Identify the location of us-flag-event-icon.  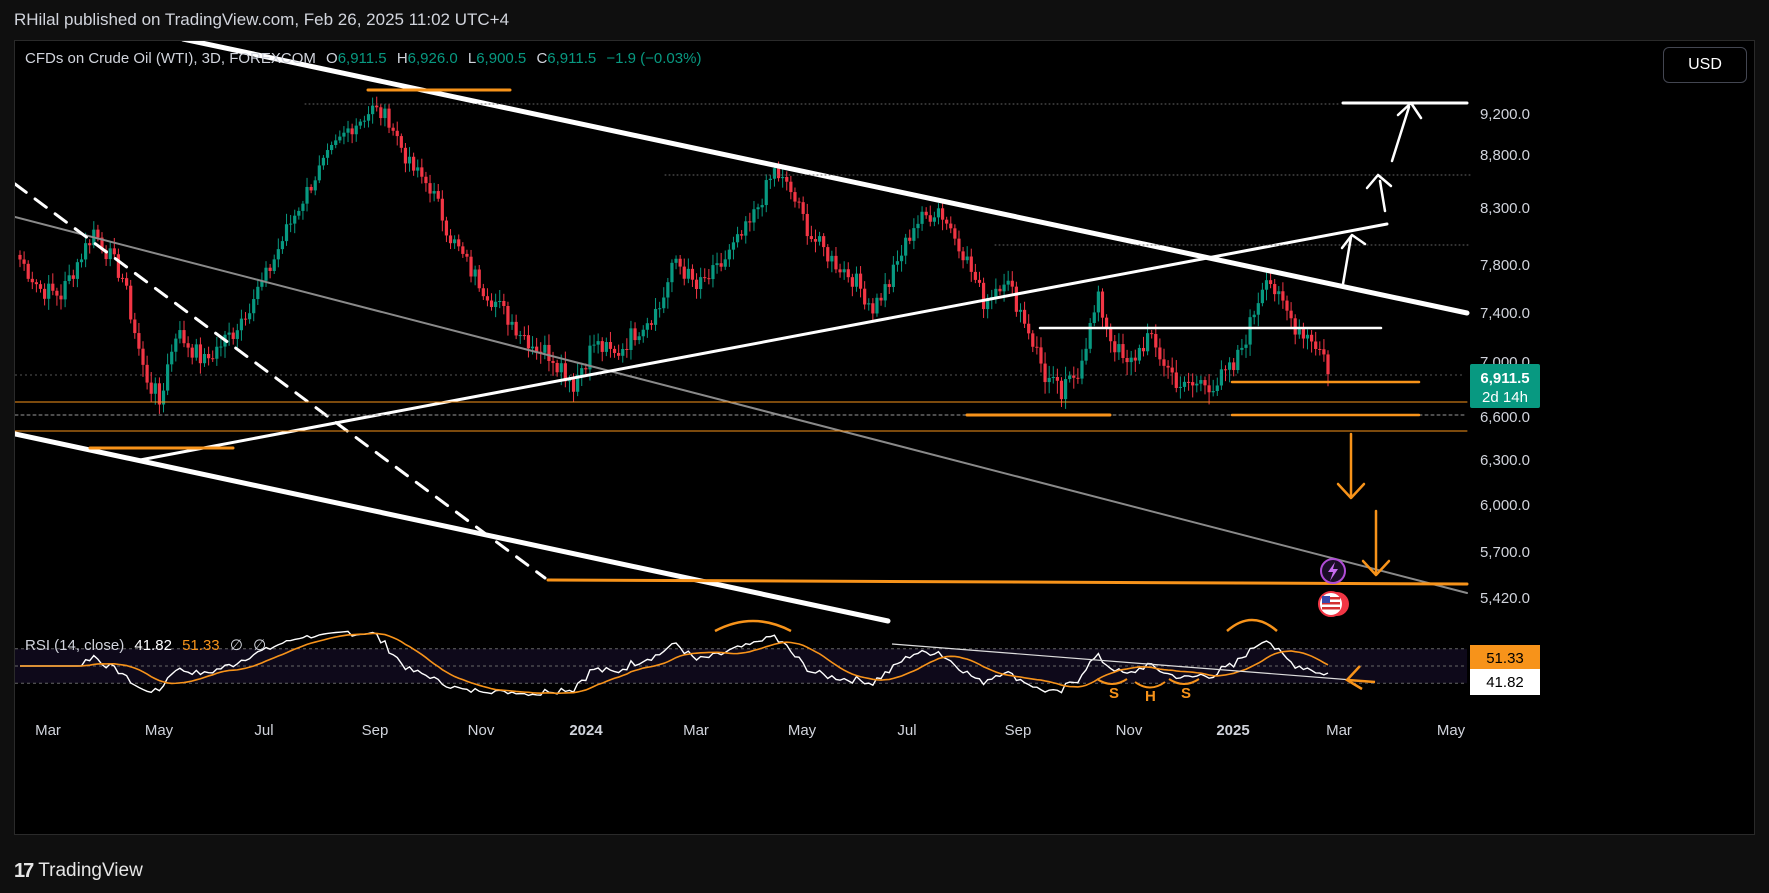
(1333, 604).